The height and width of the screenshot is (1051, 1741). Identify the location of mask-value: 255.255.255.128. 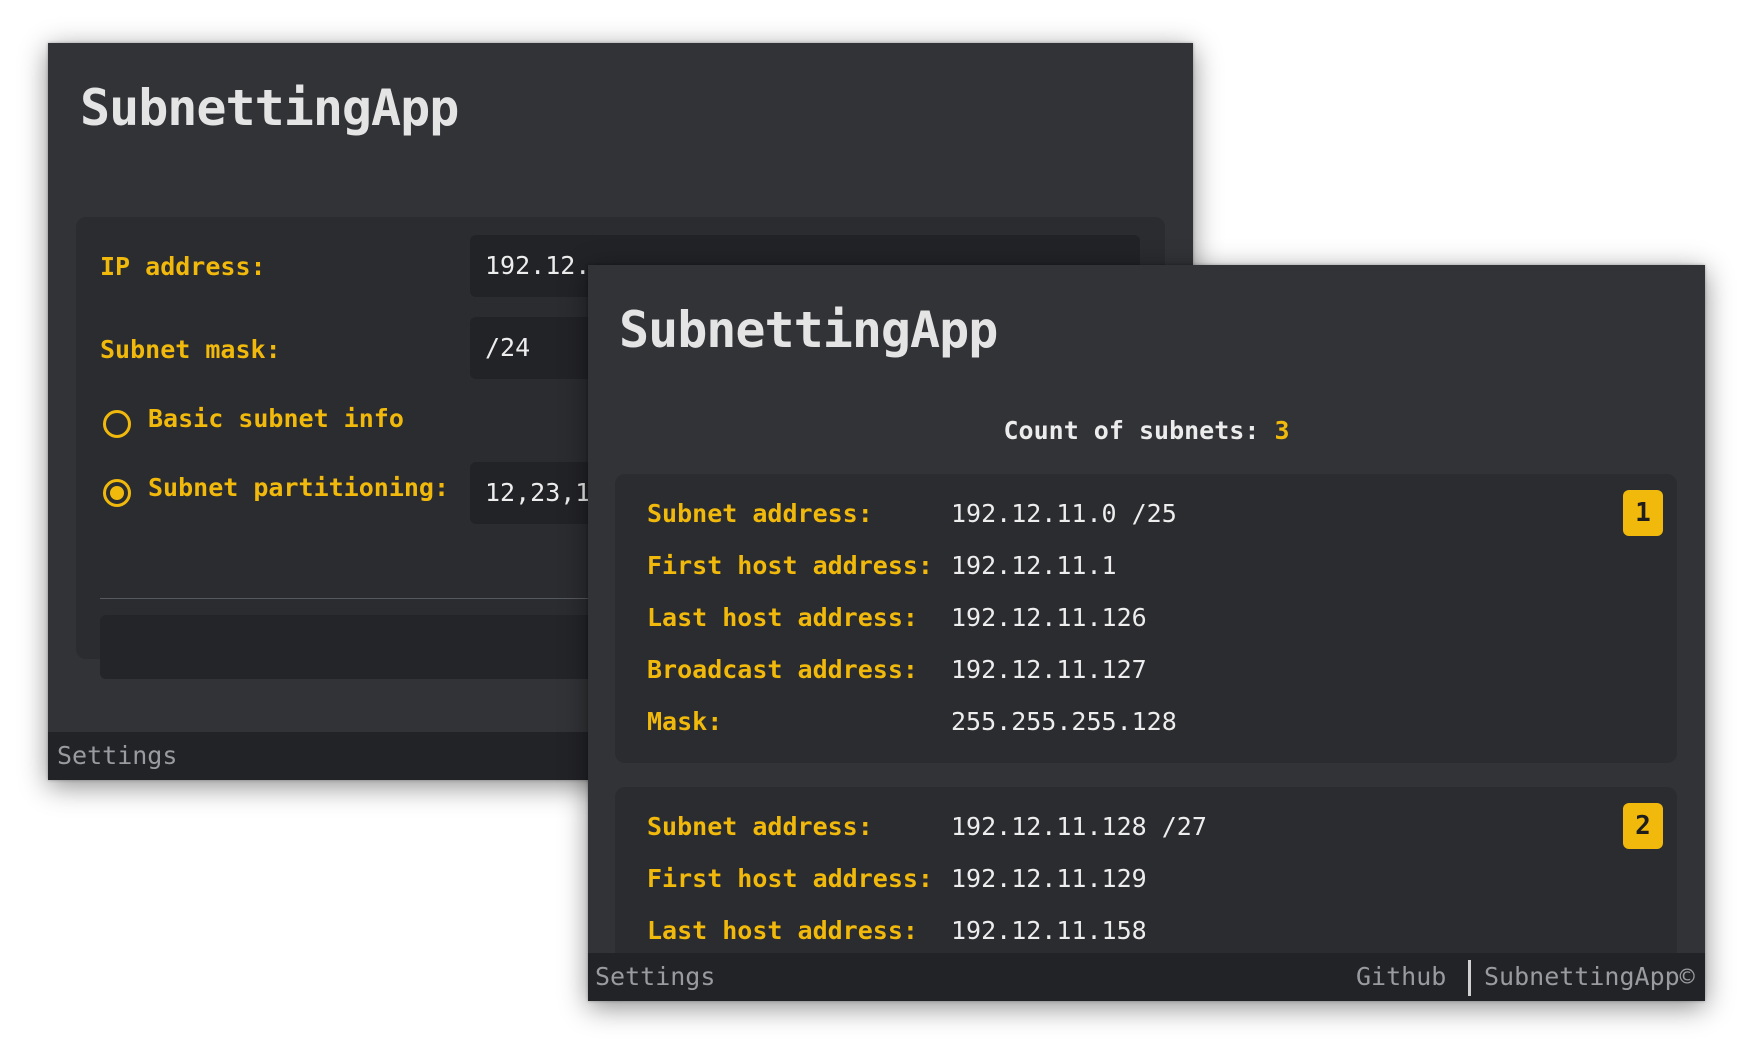
(1064, 721).